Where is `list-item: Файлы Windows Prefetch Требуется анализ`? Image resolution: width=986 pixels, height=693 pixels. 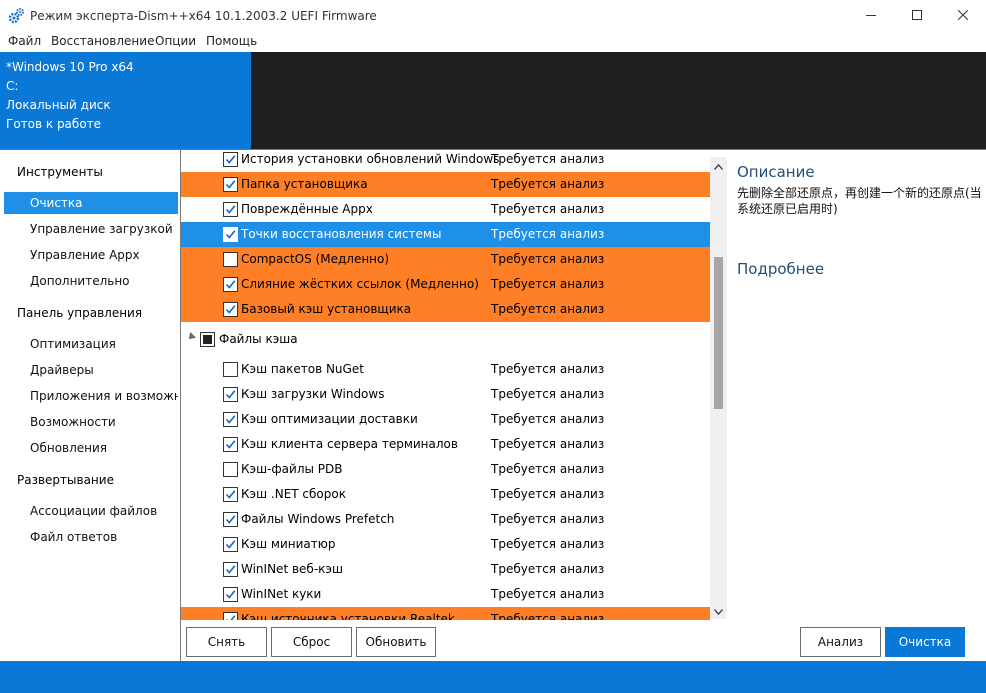 list-item: Файлы Windows Prefetch Требуется анализ is located at coordinates (445, 519).